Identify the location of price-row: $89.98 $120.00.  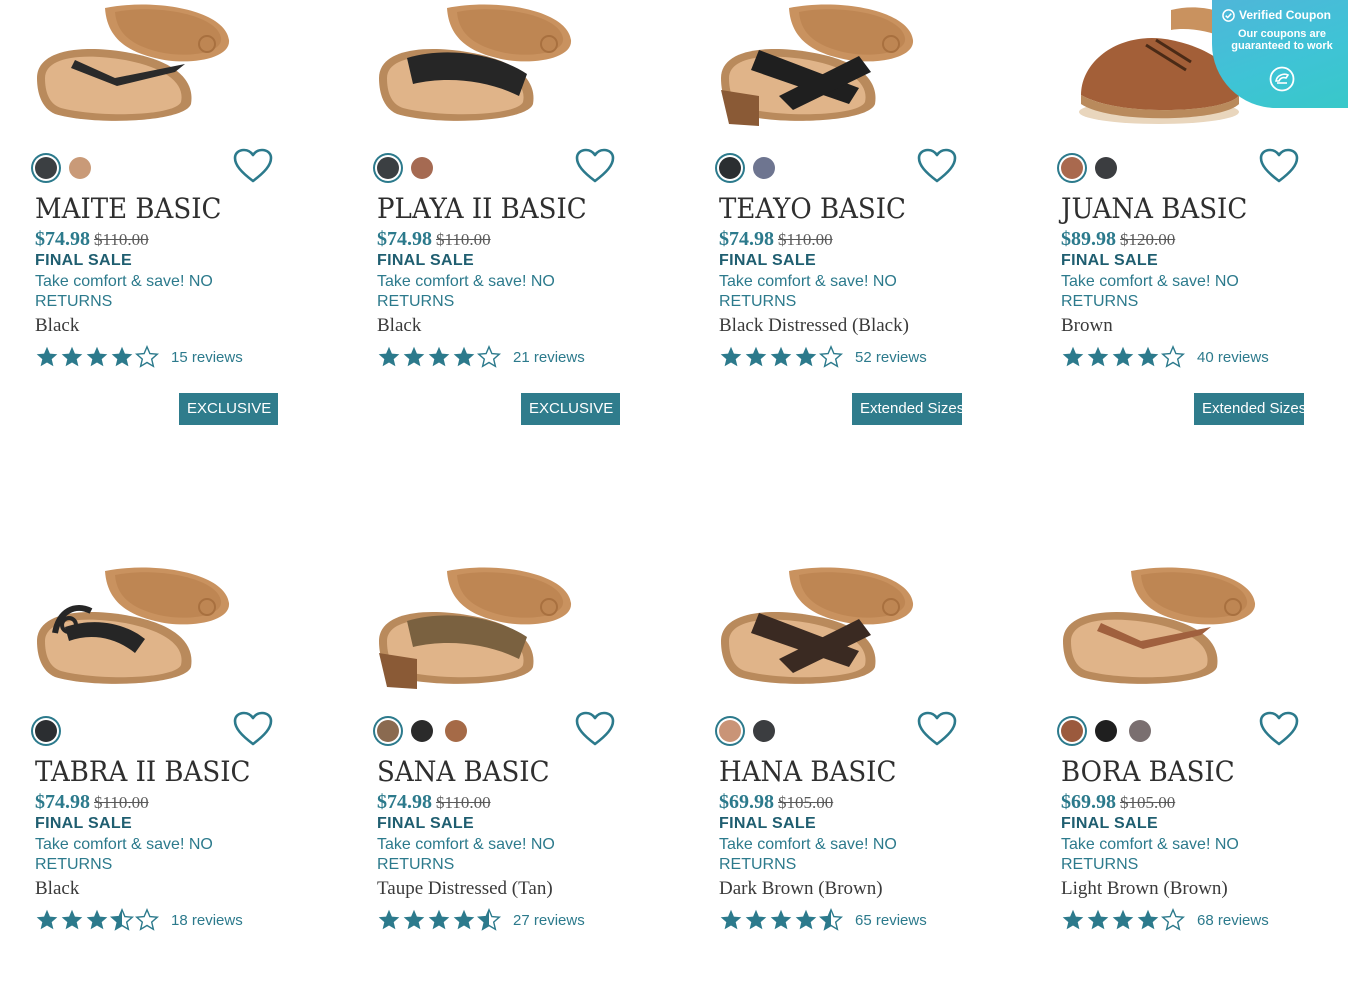
(1118, 239).